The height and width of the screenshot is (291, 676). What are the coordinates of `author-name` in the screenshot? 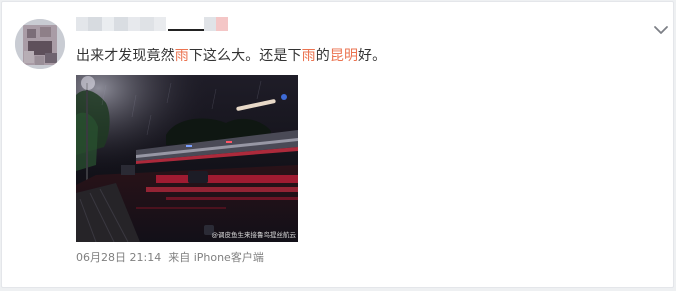 It's located at (154, 25).